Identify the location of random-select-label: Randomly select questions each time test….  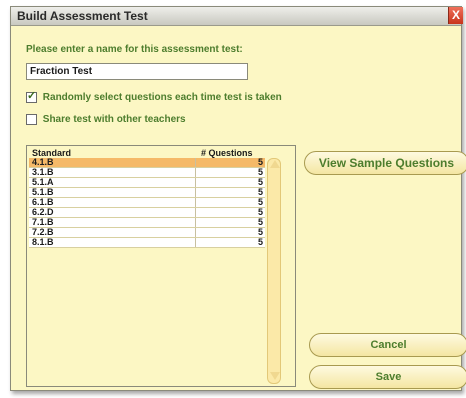
(162, 97).